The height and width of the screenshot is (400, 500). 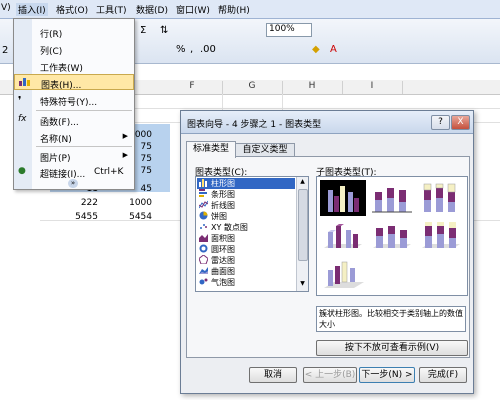 What do you see at coordinates (246, 249) in the screenshot?
I see `chart-type-doughnut: 圆环图` at bounding box center [246, 249].